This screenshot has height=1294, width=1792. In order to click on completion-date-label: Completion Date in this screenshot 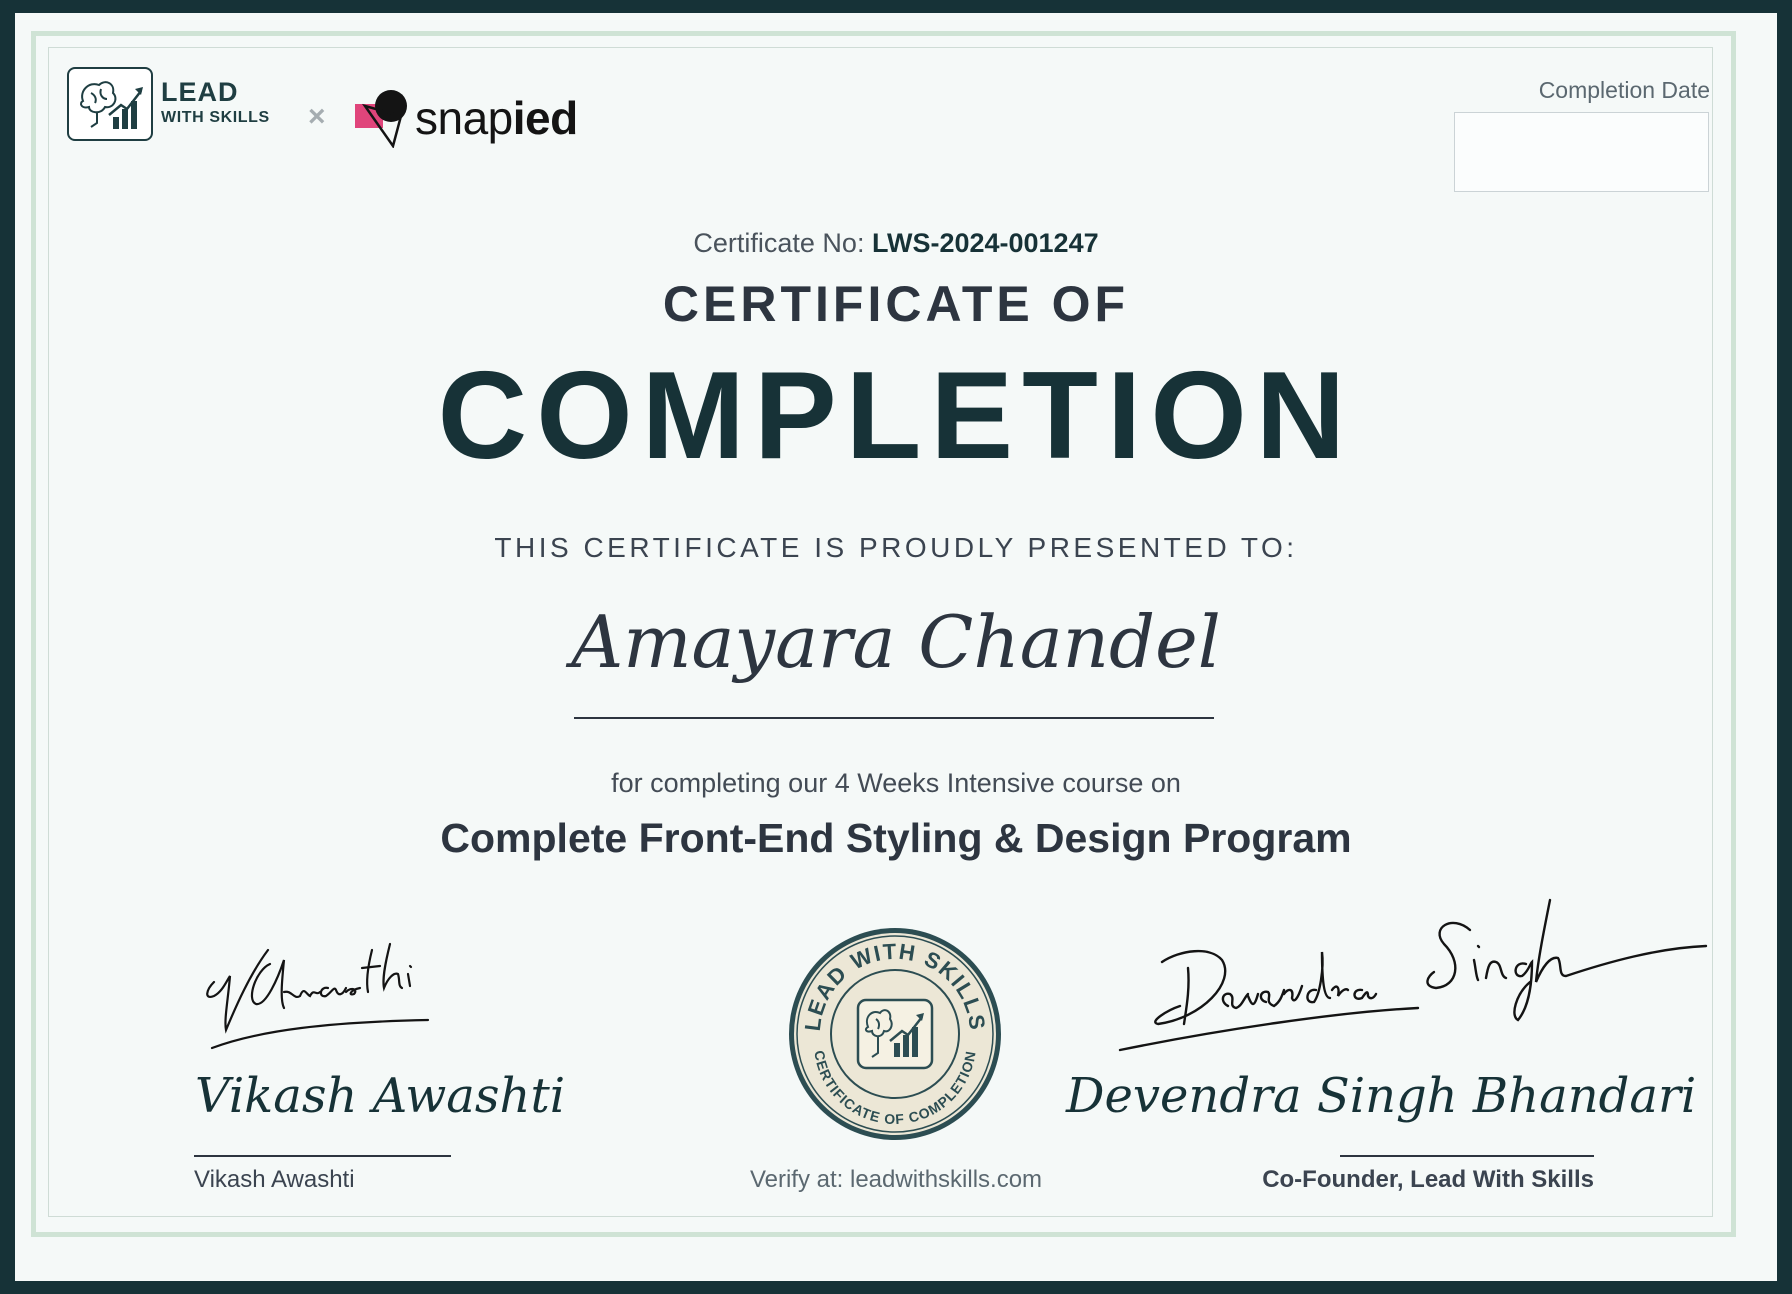, I will do `click(1624, 90)`.